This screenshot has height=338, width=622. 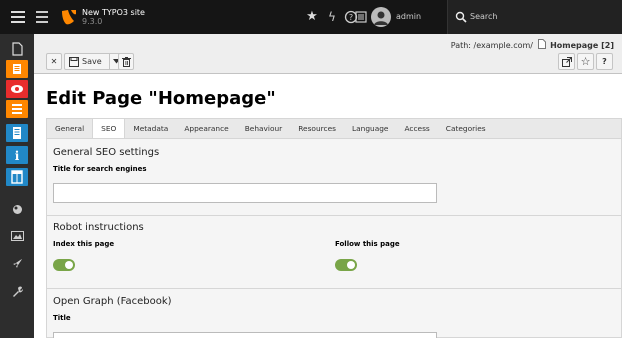 I want to click on site-version: 9.3.0, so click(x=92, y=21).